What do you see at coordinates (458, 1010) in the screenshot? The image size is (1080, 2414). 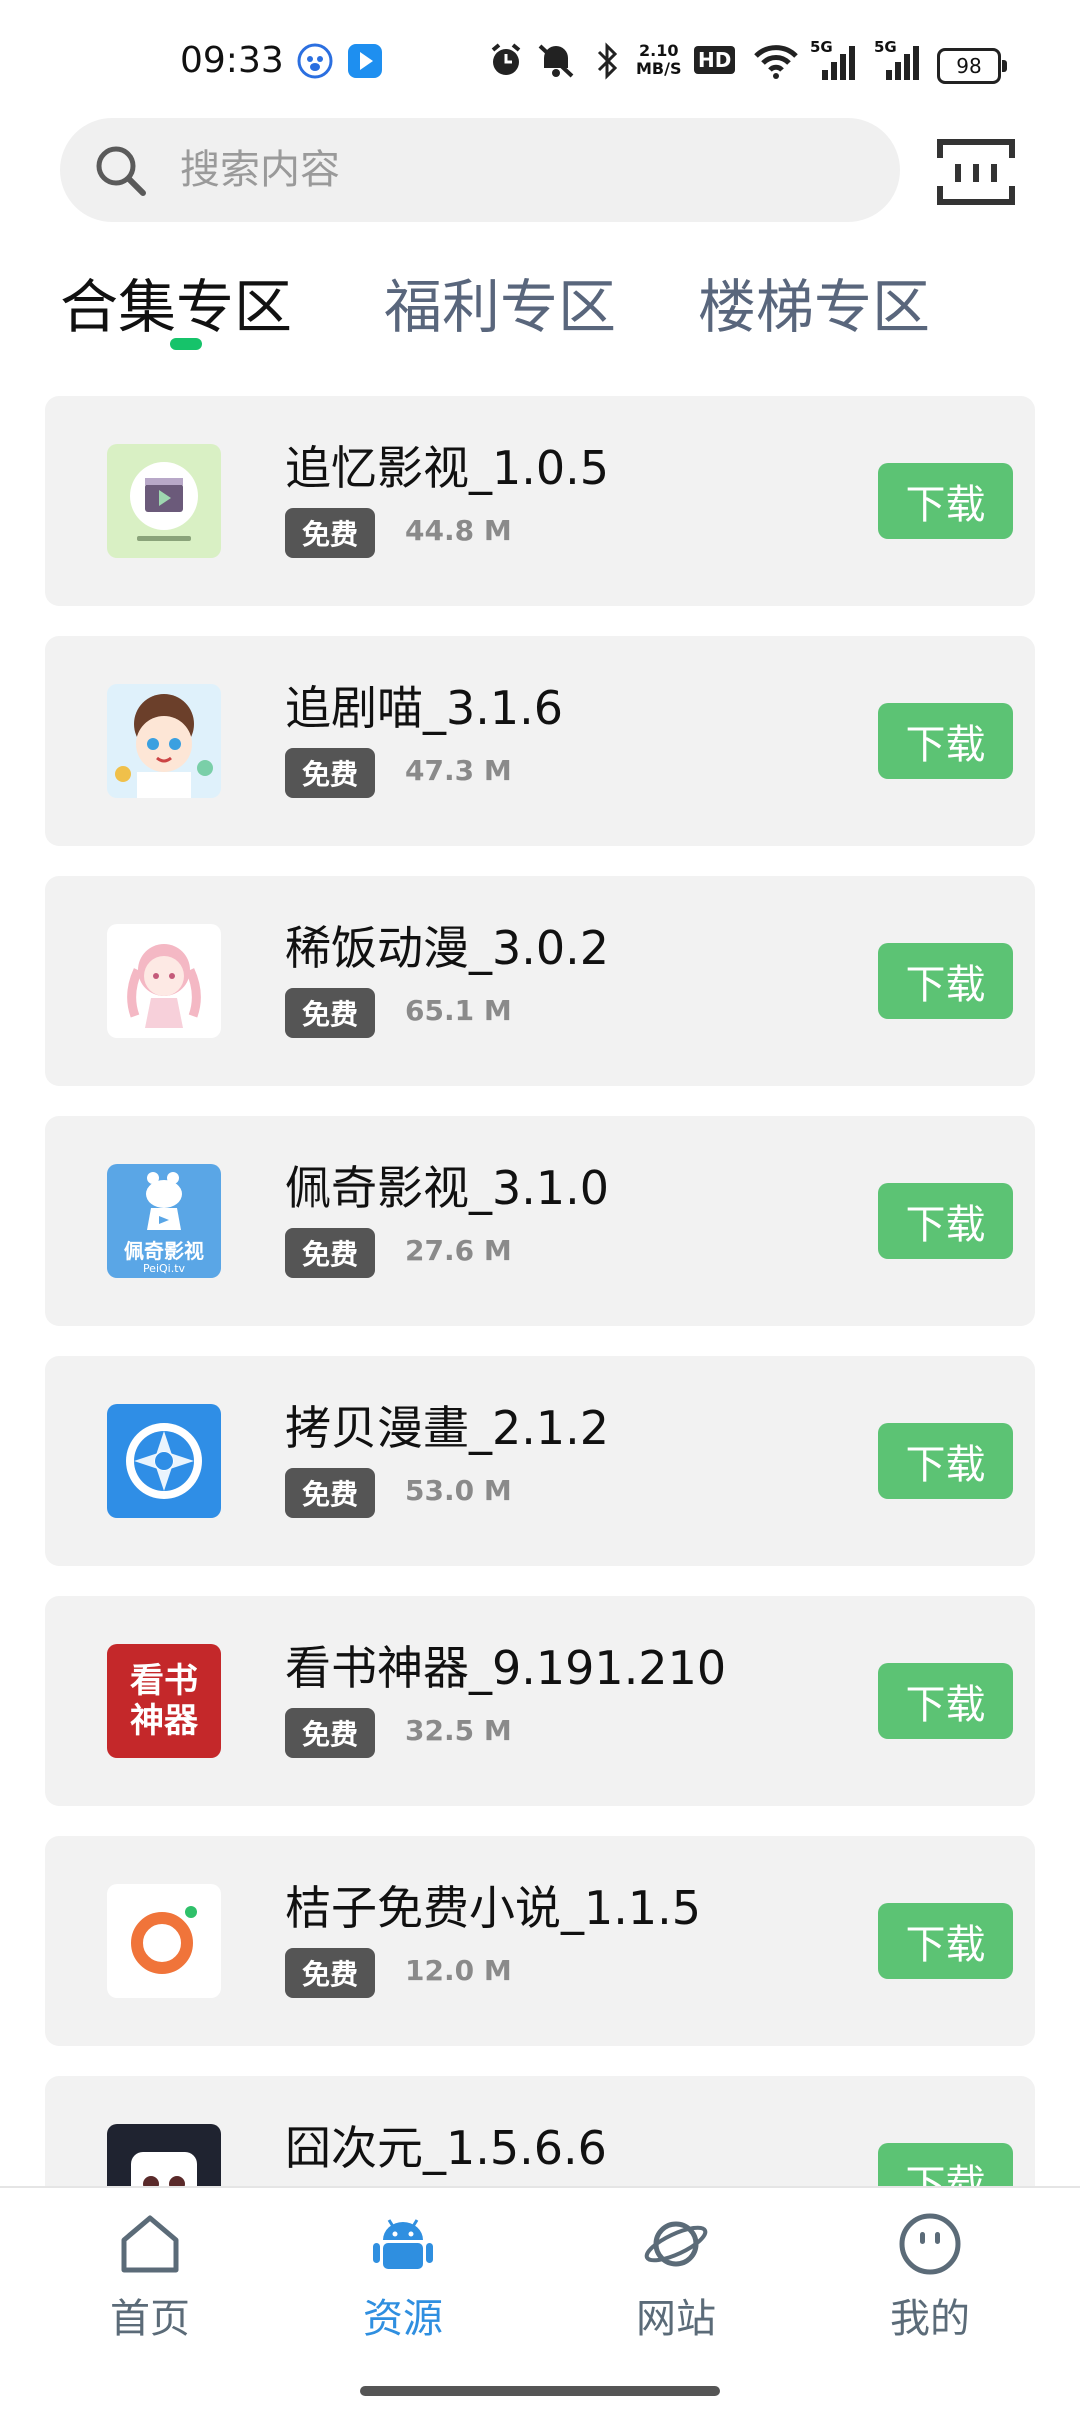 I see `app-size: 65.1 M` at bounding box center [458, 1010].